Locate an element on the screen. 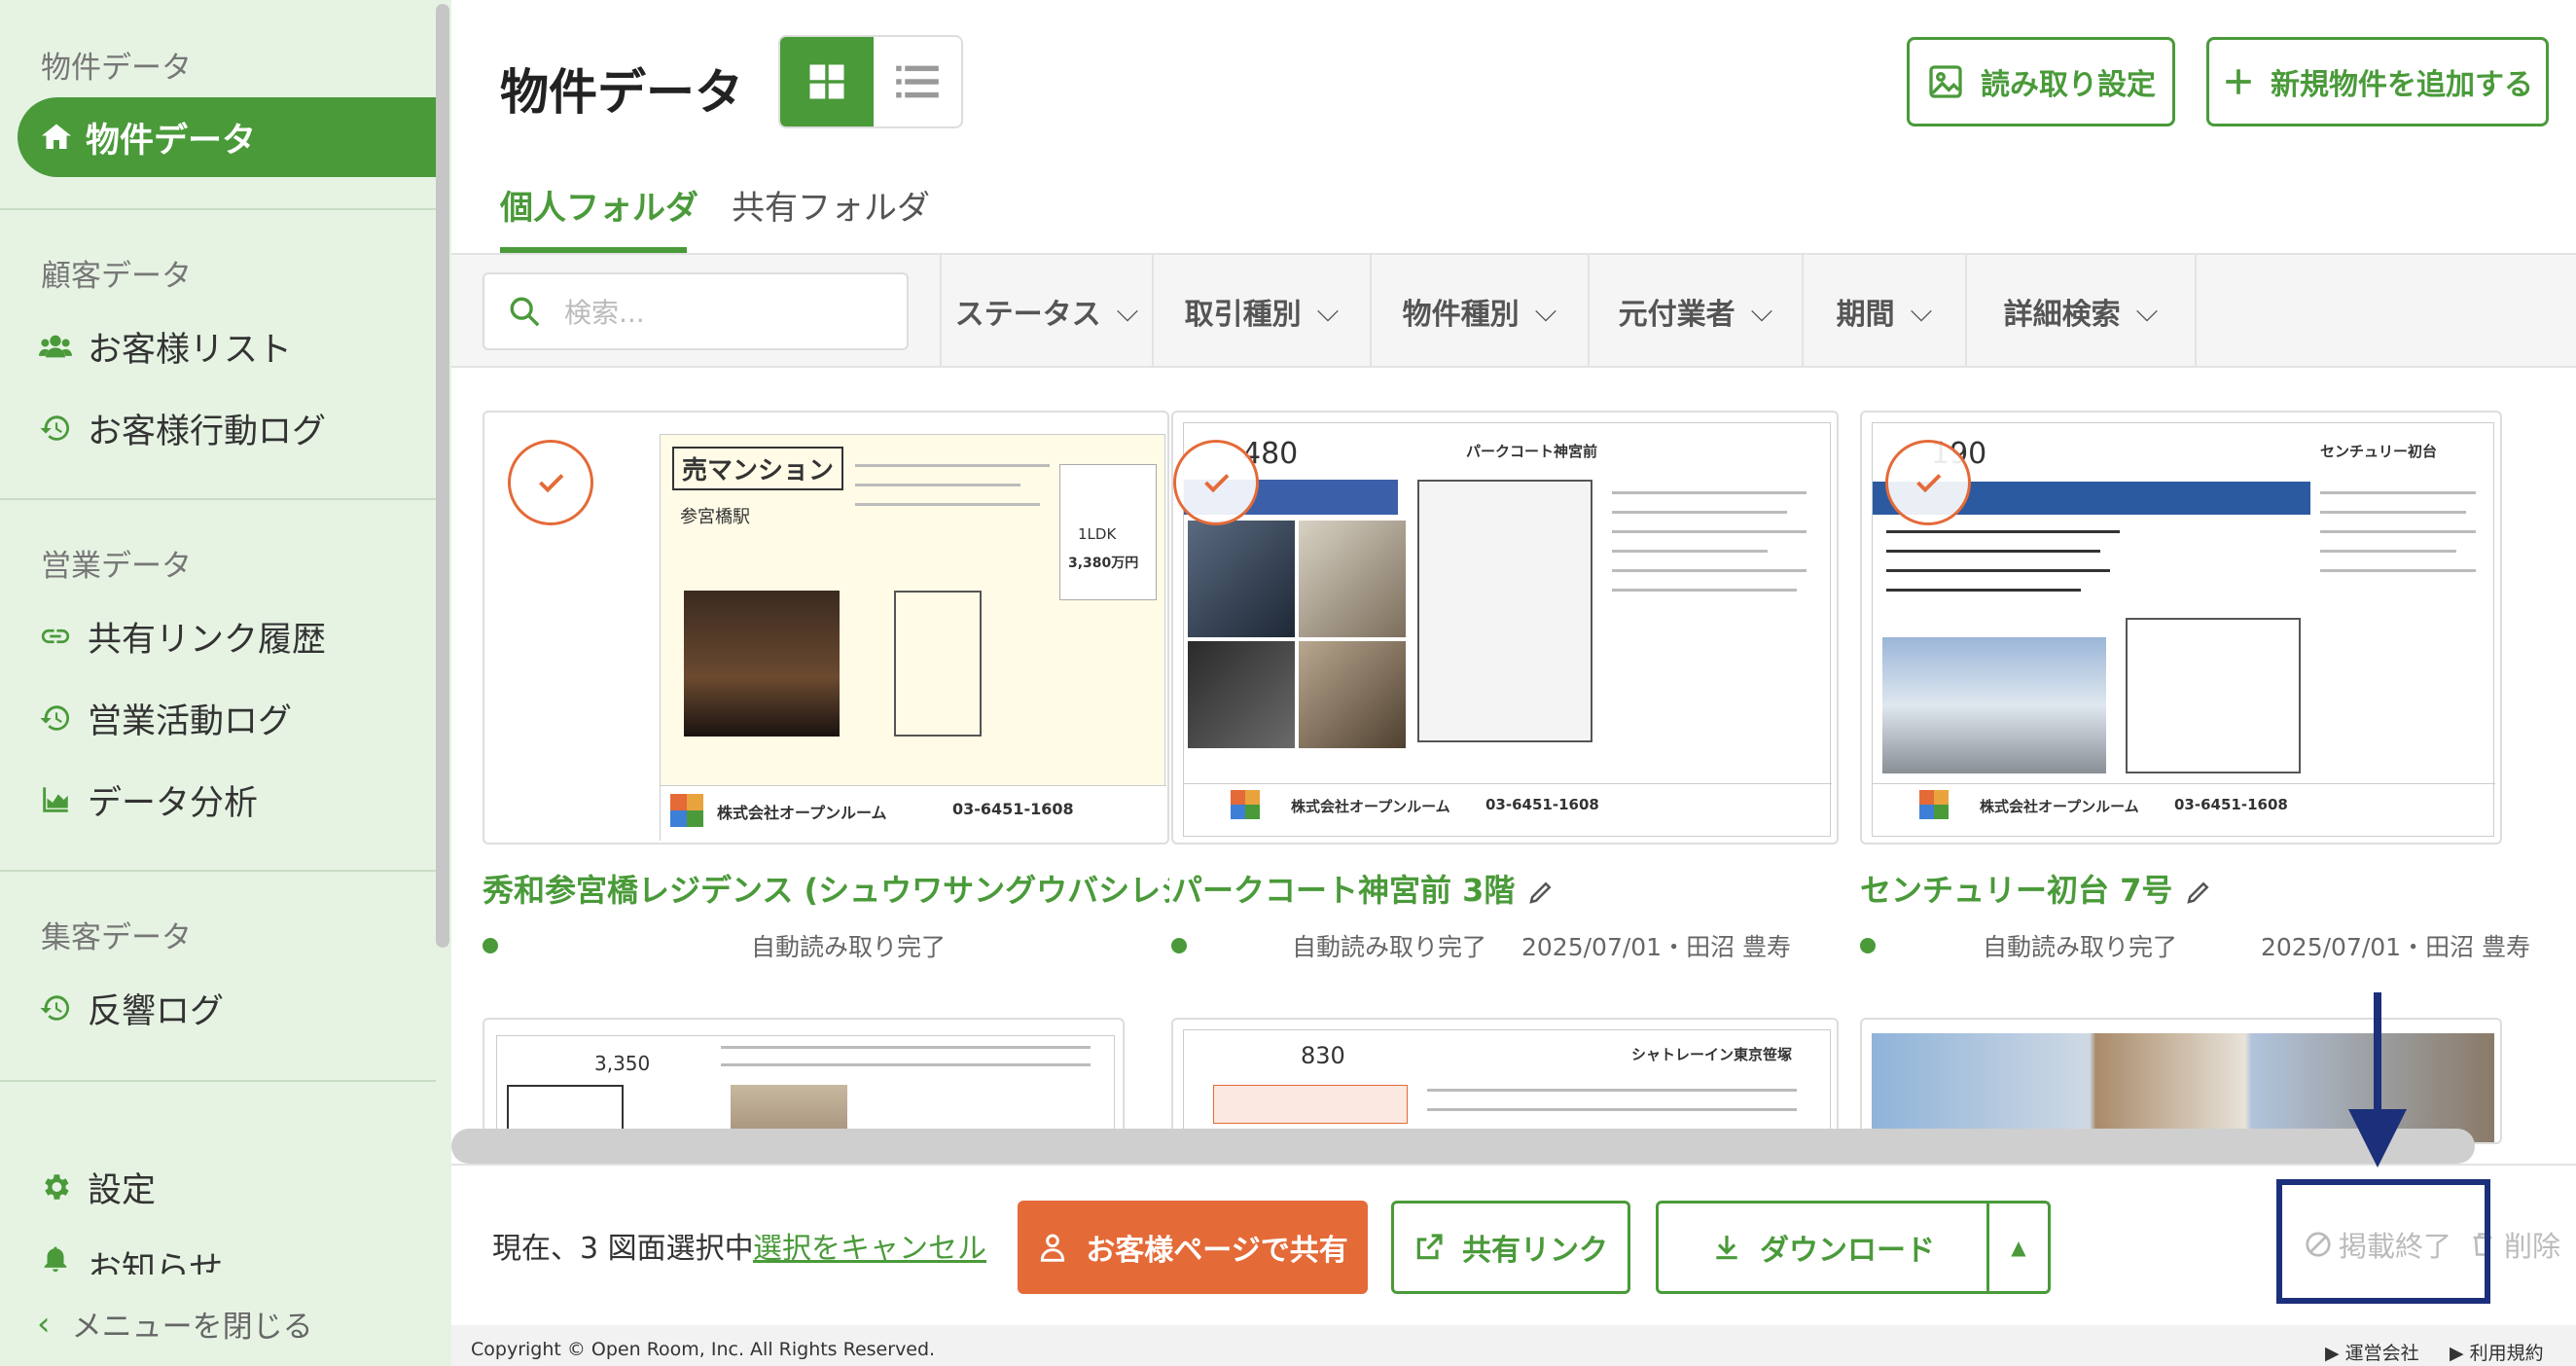 The height and width of the screenshot is (1366, 2576). external-link-icon is located at coordinates (1429, 1247).